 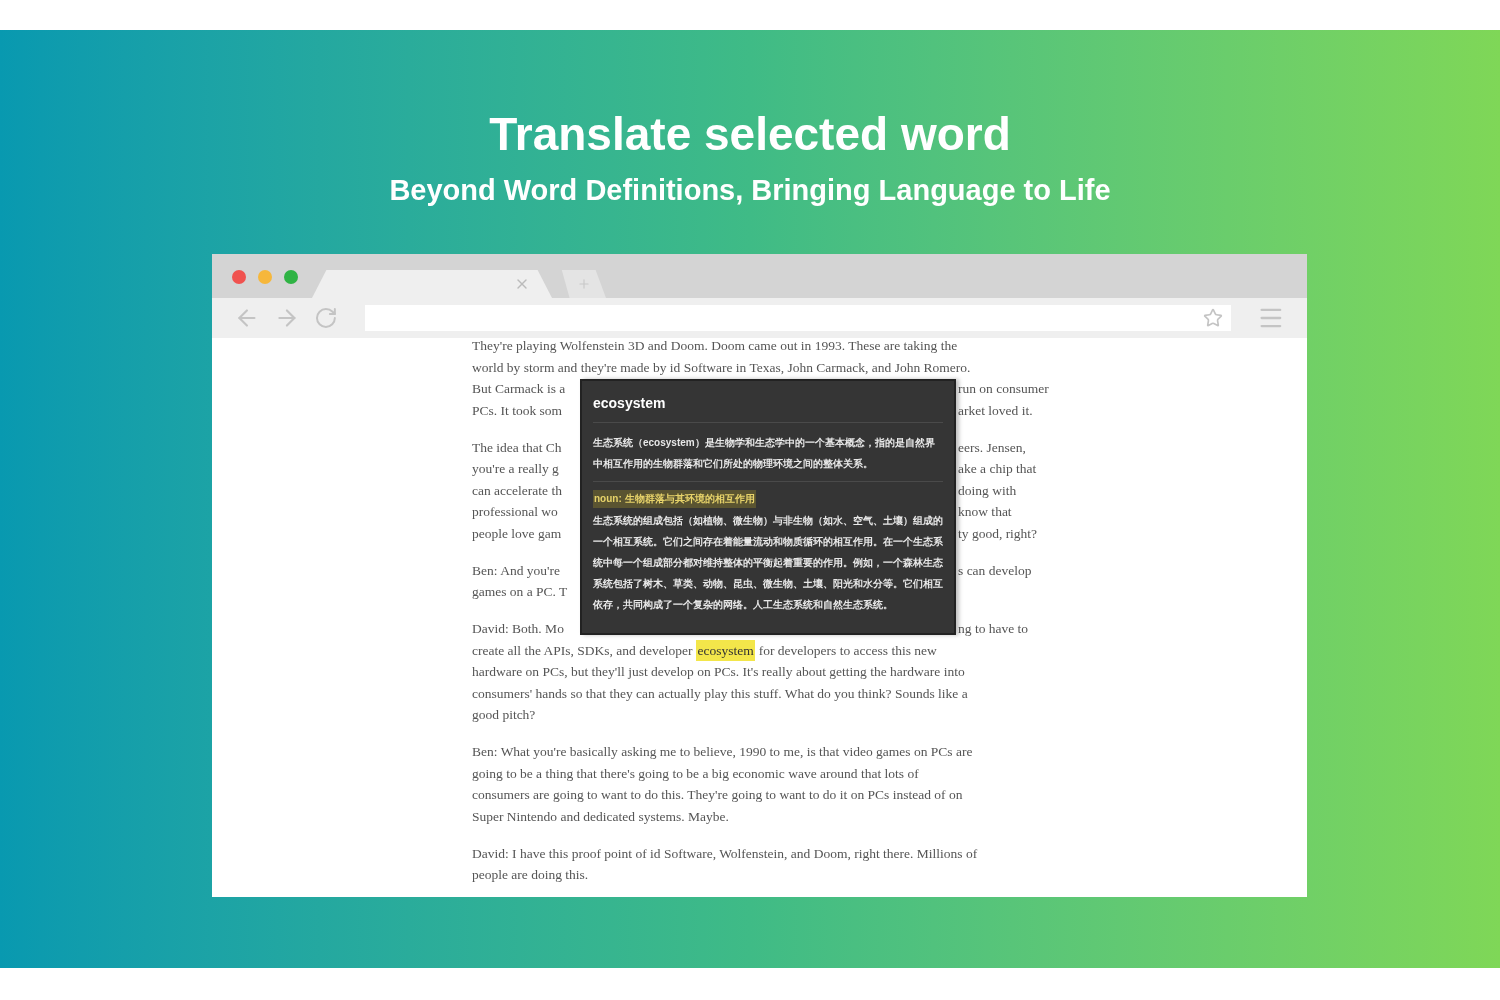 What do you see at coordinates (519, 388) in the screenshot?
I see `article-line: But Carmack is a` at bounding box center [519, 388].